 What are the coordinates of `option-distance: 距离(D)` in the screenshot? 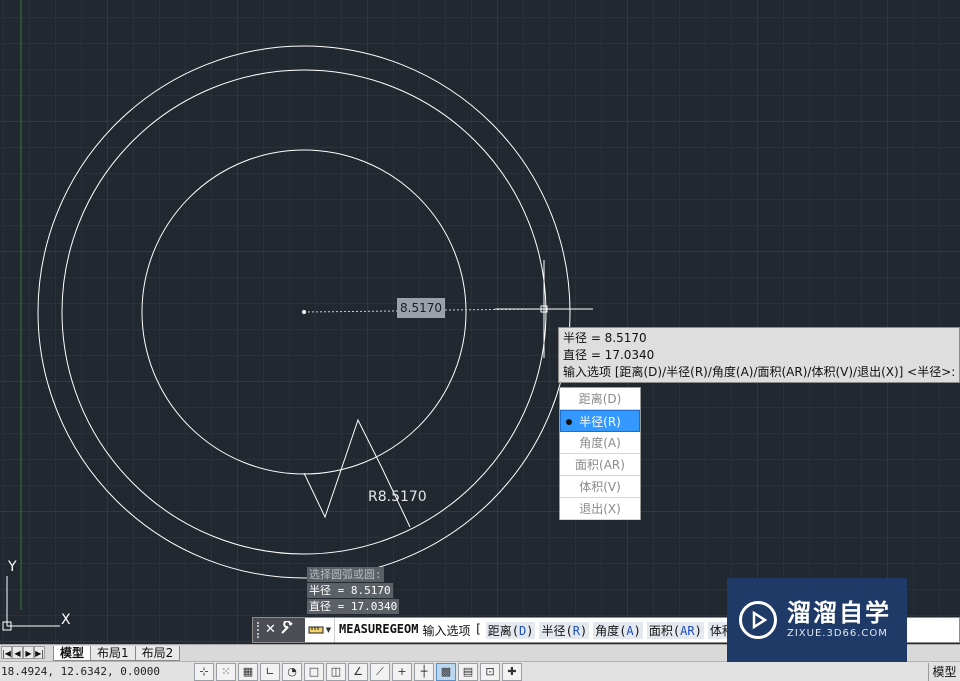 It's located at (510, 630).